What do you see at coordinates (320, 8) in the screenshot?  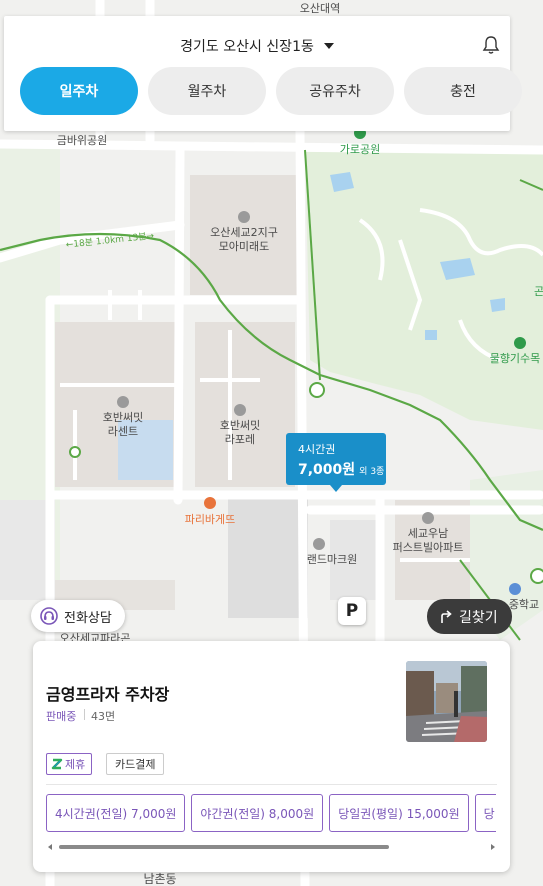 I see `map-label-osan-station: 오산대역` at bounding box center [320, 8].